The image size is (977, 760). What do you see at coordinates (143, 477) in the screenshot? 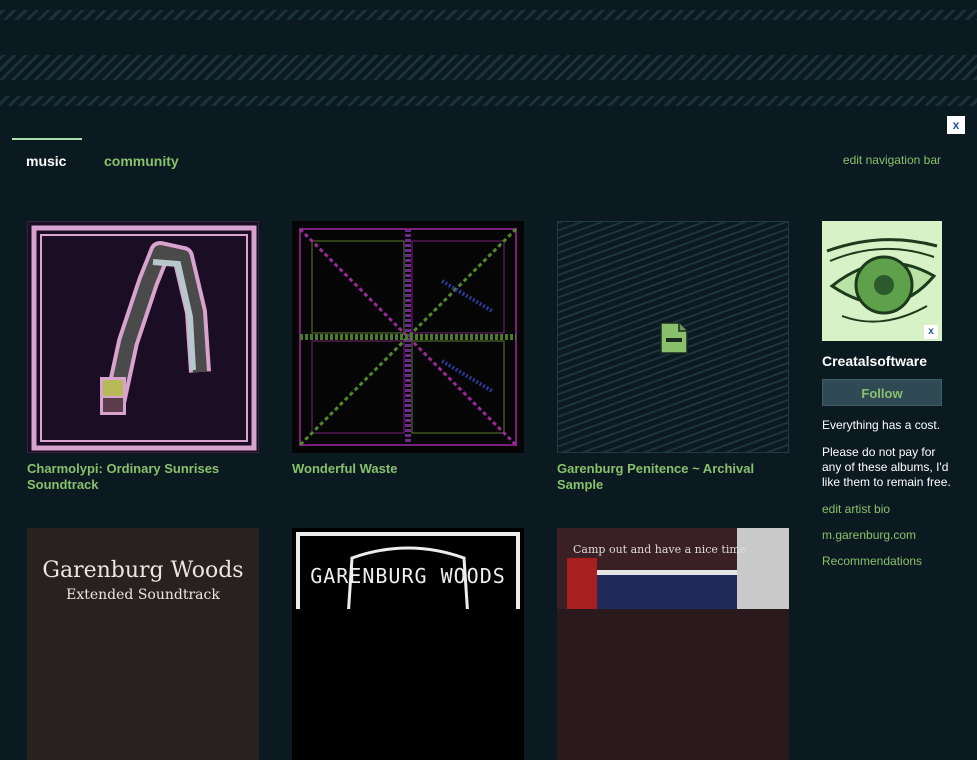
I see `album-title: Charmolypi: Ordinary Sunrises Soundtrack` at bounding box center [143, 477].